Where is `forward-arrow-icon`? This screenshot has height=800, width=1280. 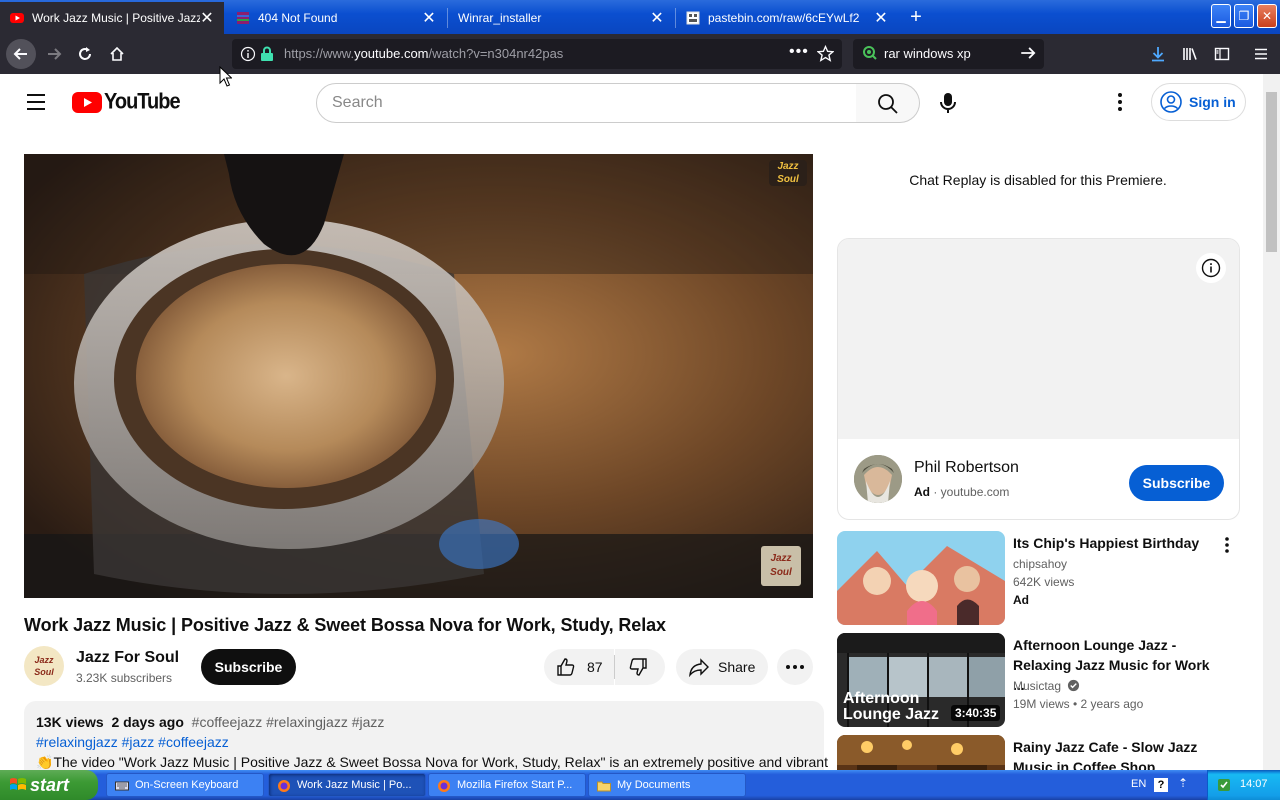
forward-arrow-icon is located at coordinates (55, 54).